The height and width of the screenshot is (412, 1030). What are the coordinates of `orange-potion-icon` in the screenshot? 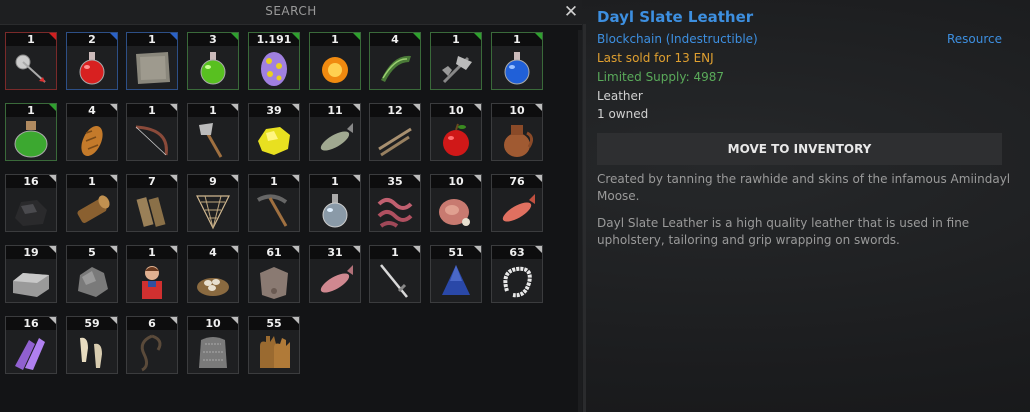 It's located at (335, 68).